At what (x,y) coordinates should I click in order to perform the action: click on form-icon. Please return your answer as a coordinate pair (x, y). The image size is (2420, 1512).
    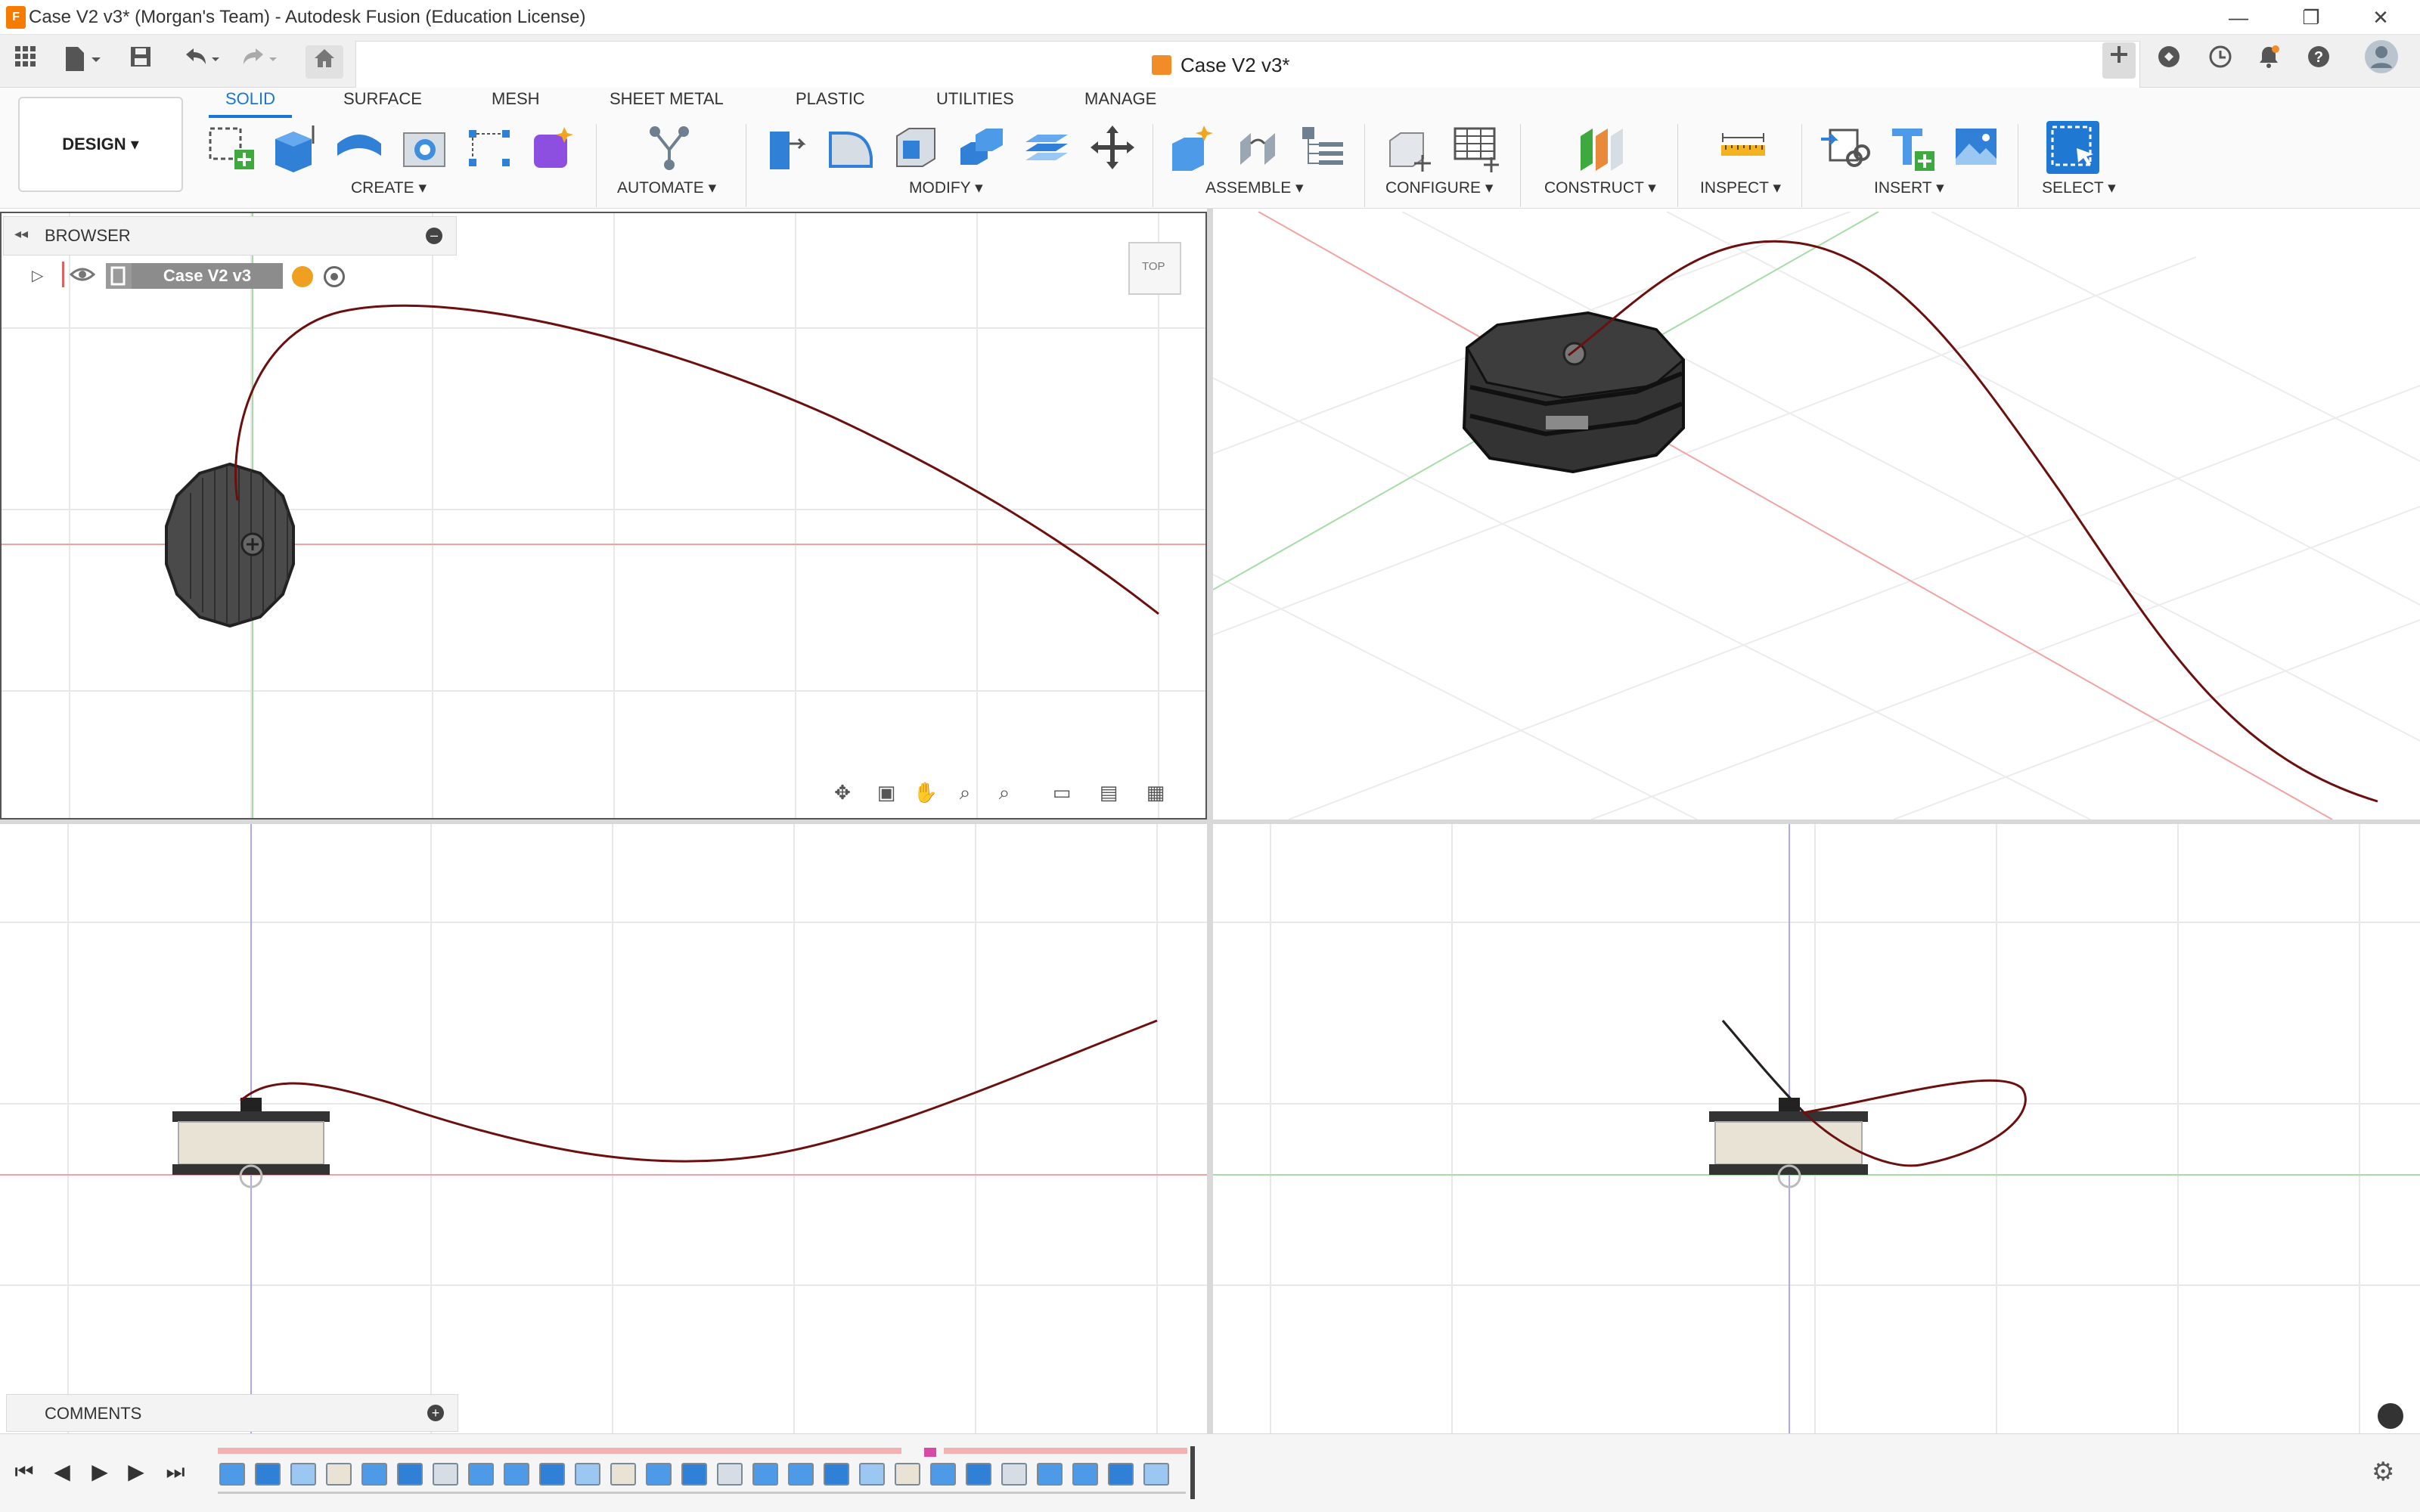
    Looking at the image, I should click on (554, 147).